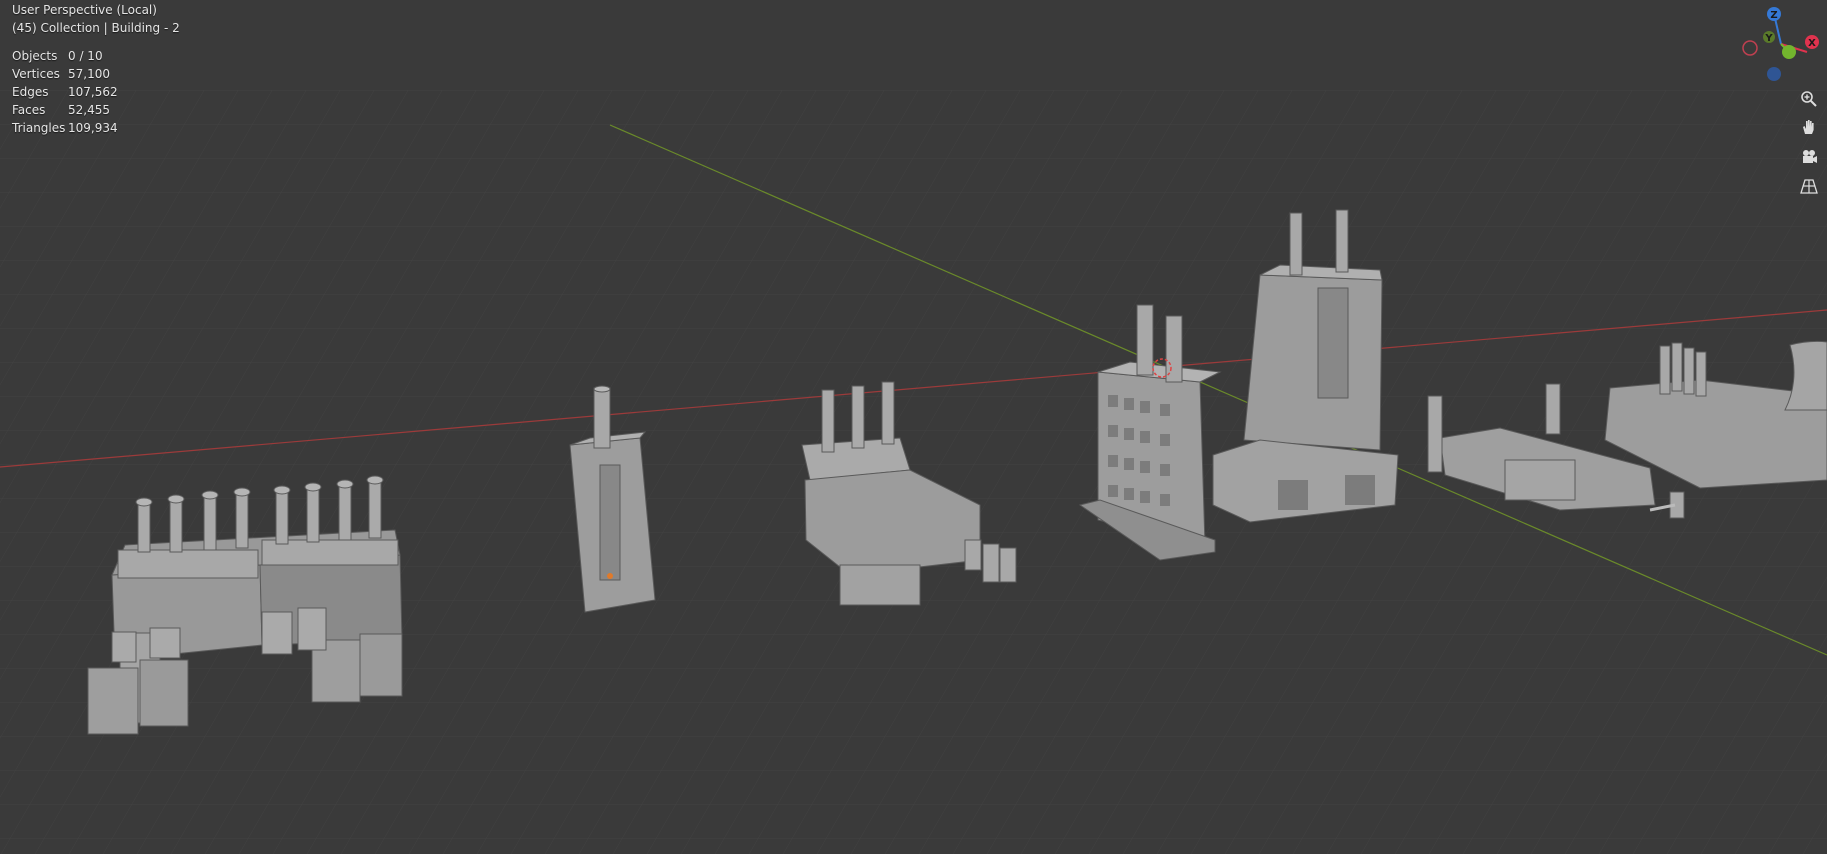 The image size is (1827, 854). Describe the element at coordinates (30, 92) in the screenshot. I see `stat-label: Edges` at that location.